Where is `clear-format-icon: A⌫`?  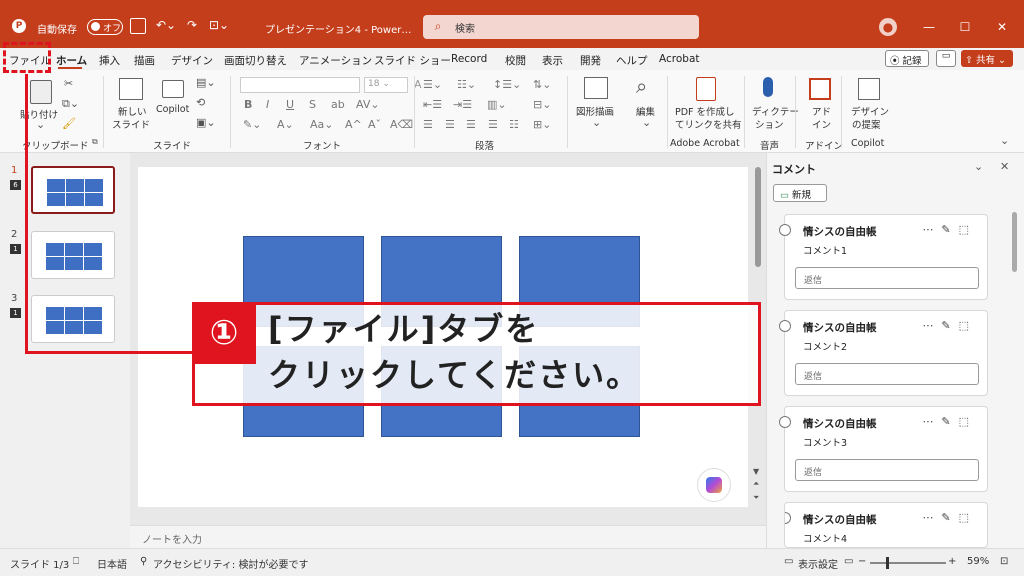
clear-format-icon: A⌫ is located at coordinates (401, 124).